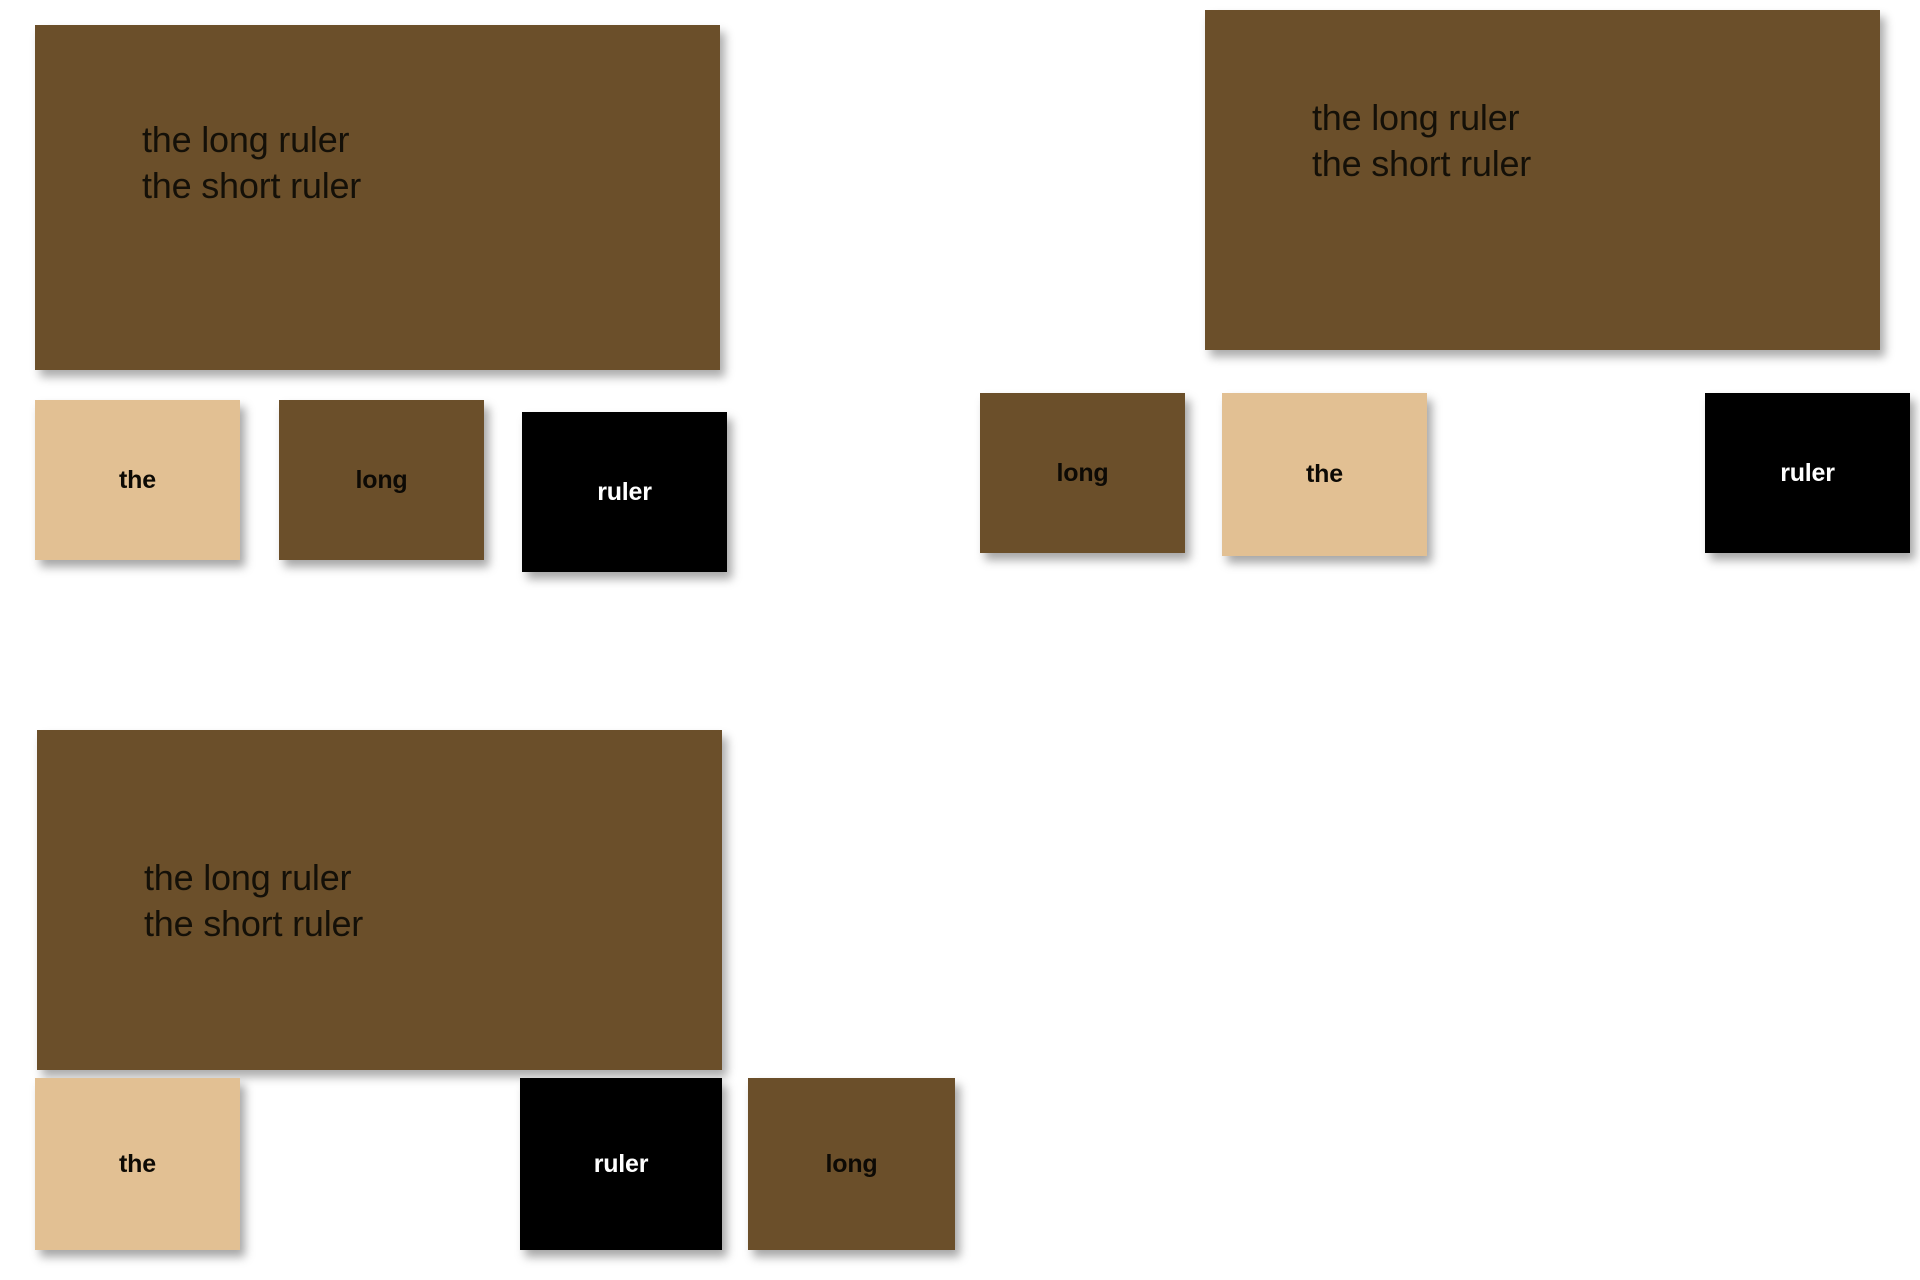  What do you see at coordinates (379, 900) in the screenshot?
I see `sentence-panel-bottom-left: the long ruler the short ruler` at bounding box center [379, 900].